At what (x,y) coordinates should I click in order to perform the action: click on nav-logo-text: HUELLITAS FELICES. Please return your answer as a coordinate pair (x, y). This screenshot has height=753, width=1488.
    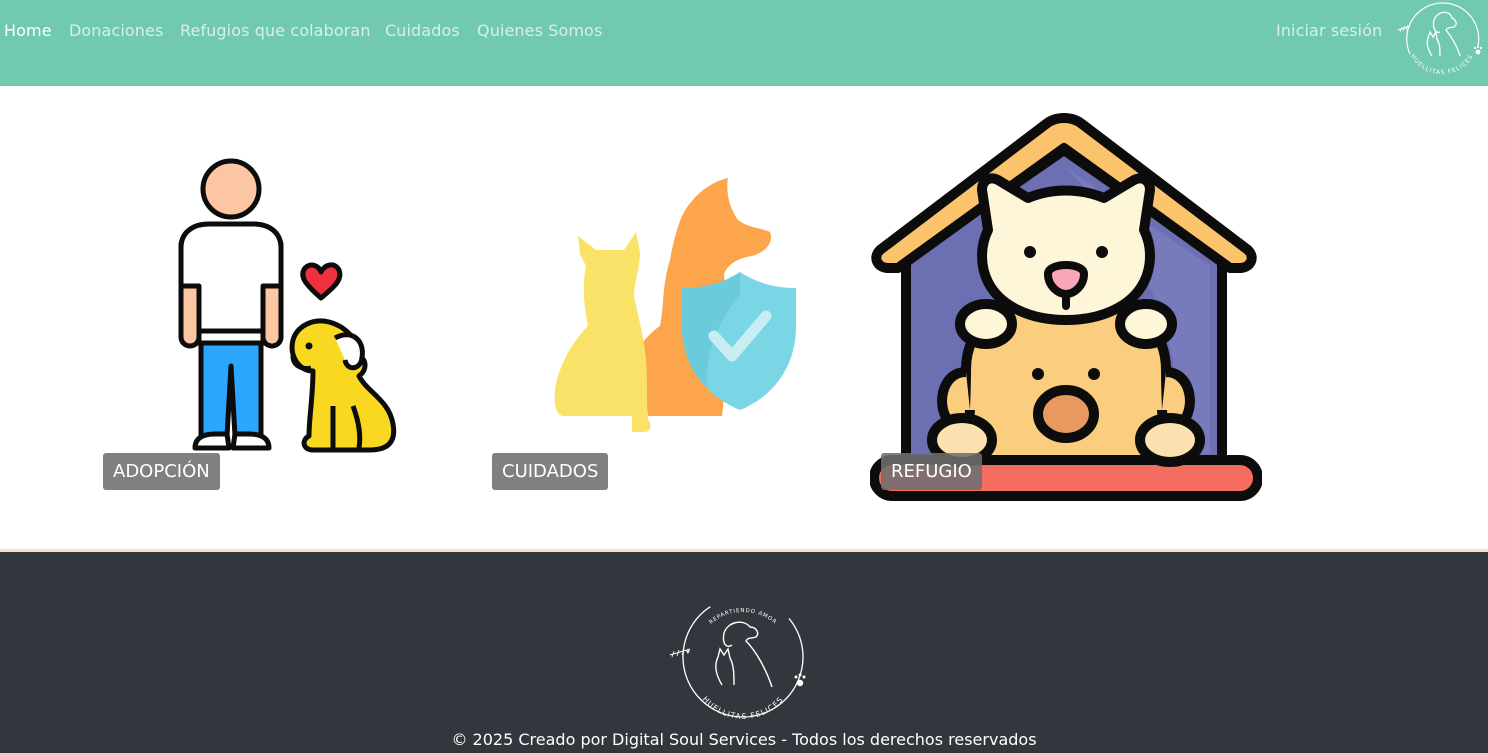
    Looking at the image, I should click on (1441, 64).